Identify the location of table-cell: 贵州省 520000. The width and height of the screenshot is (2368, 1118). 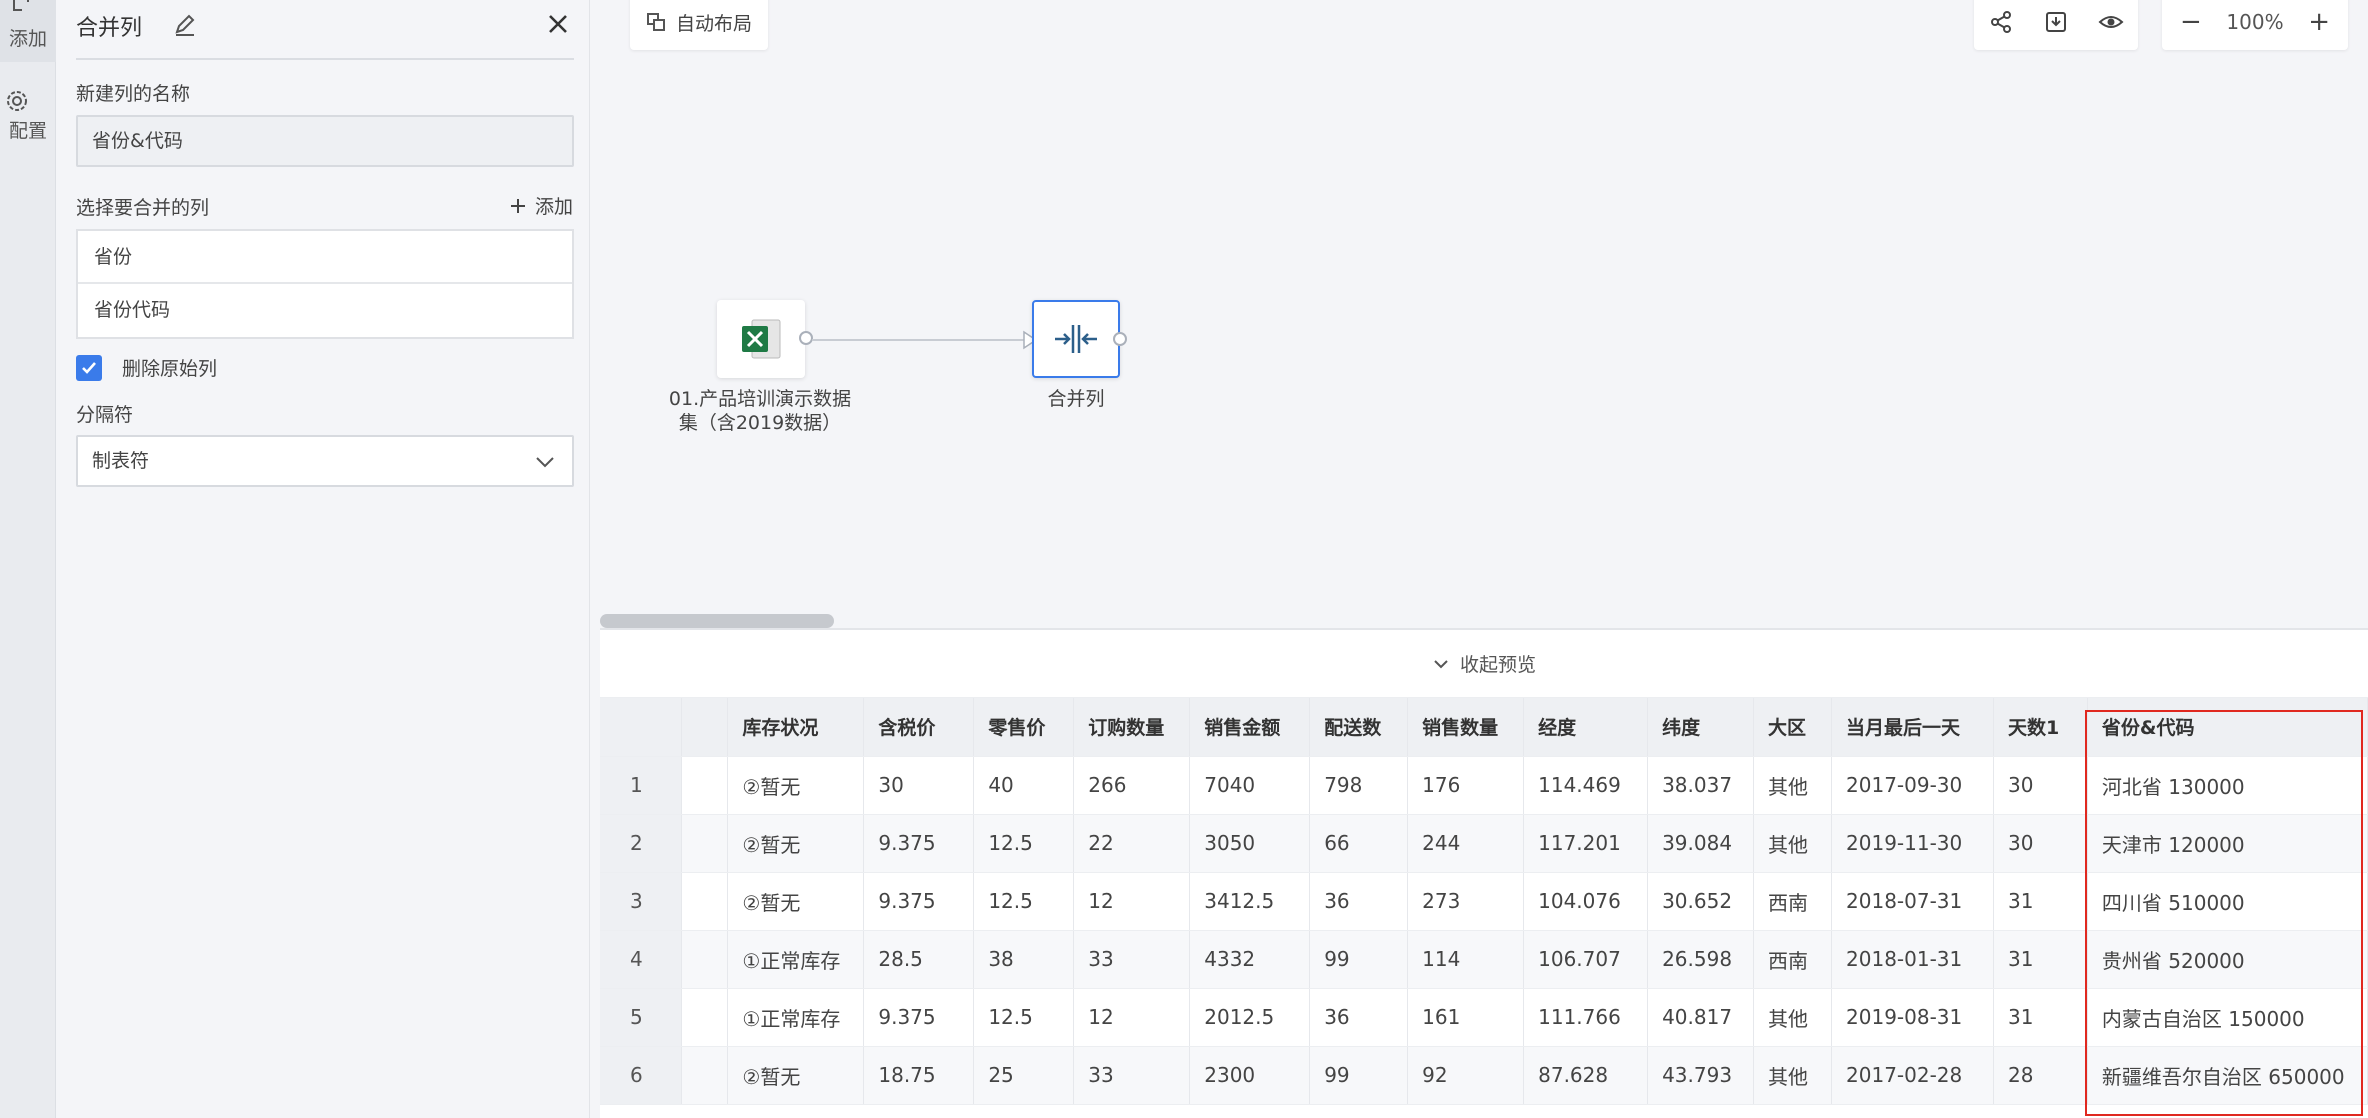
(2227, 959).